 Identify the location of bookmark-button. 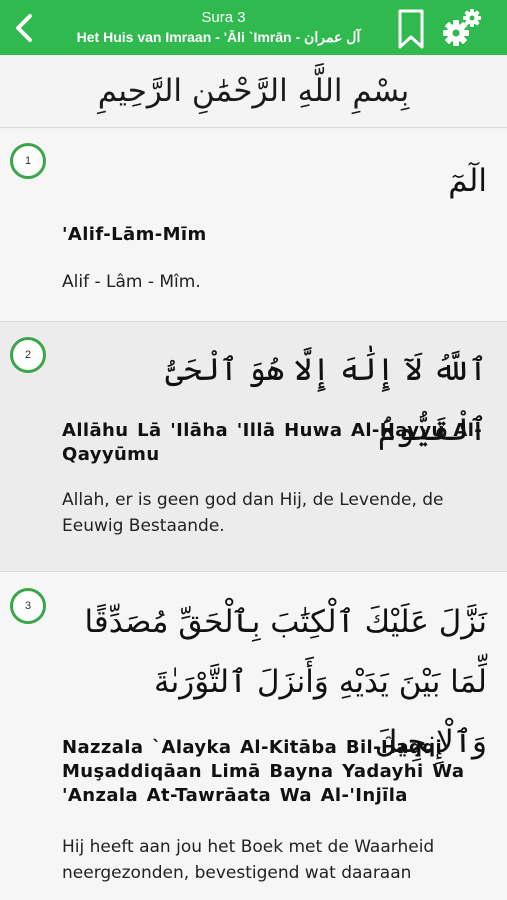
(411, 29).